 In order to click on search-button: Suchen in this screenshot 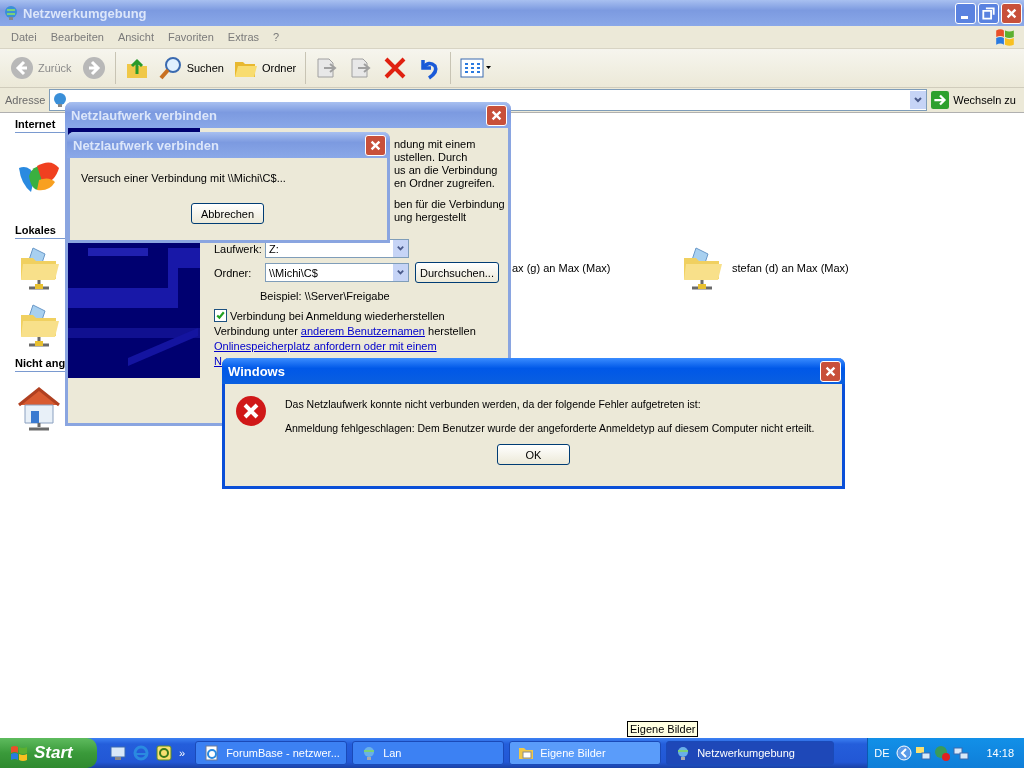, I will do `click(191, 68)`.